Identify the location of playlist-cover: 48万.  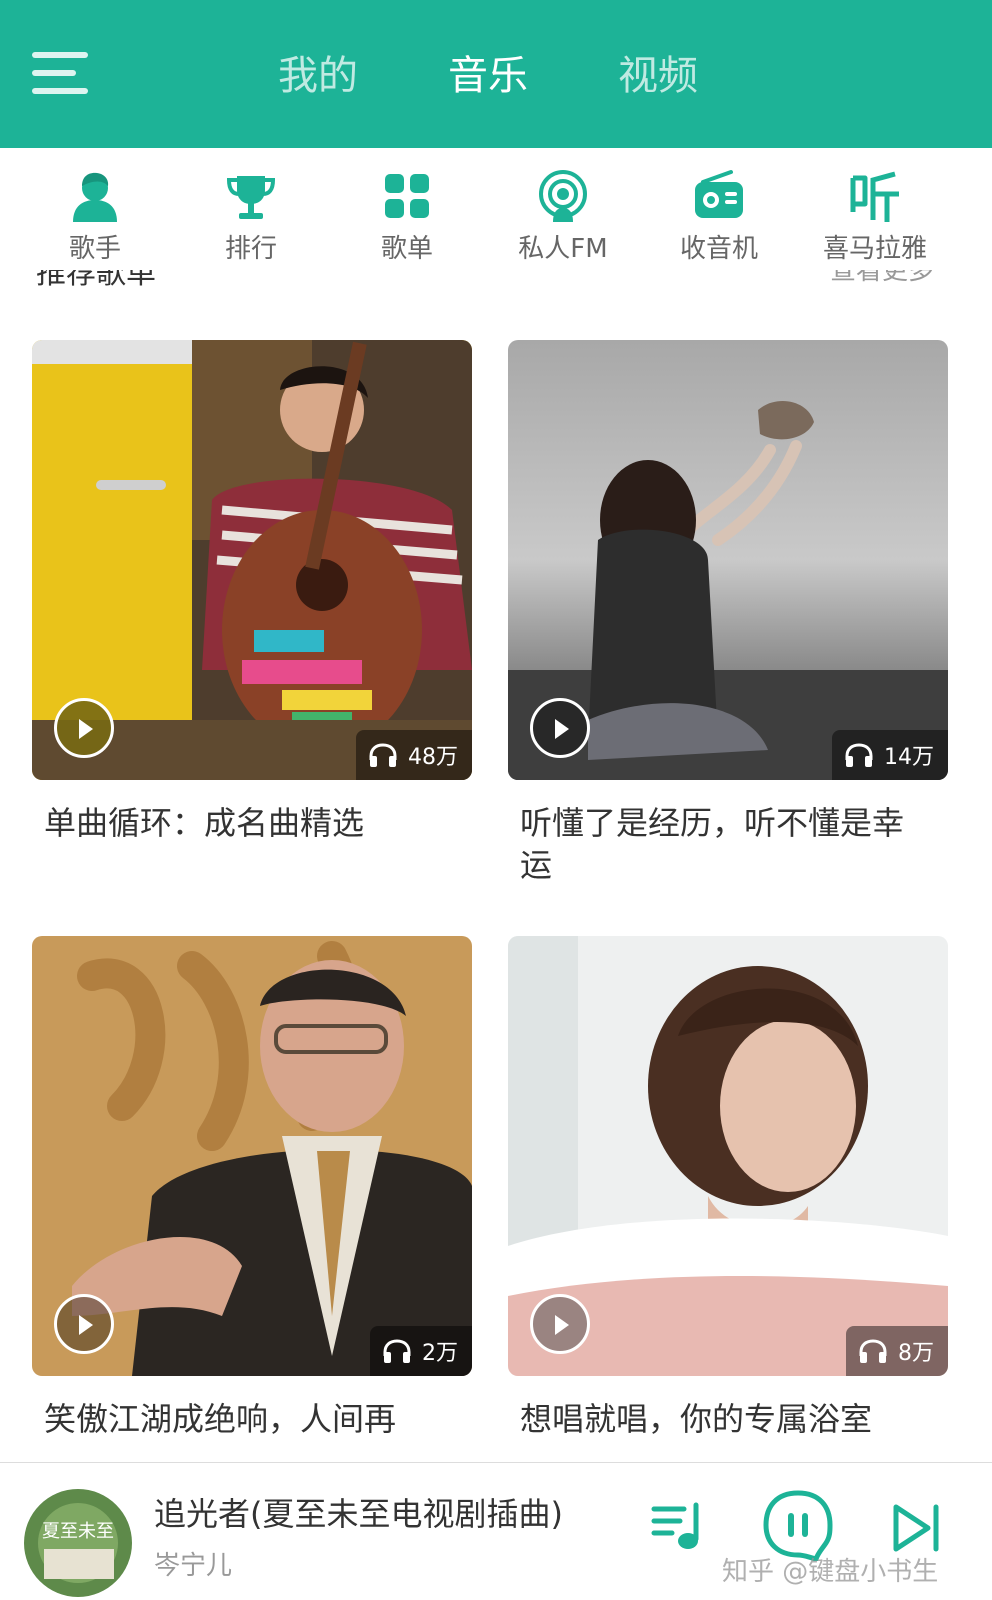
(252, 560).